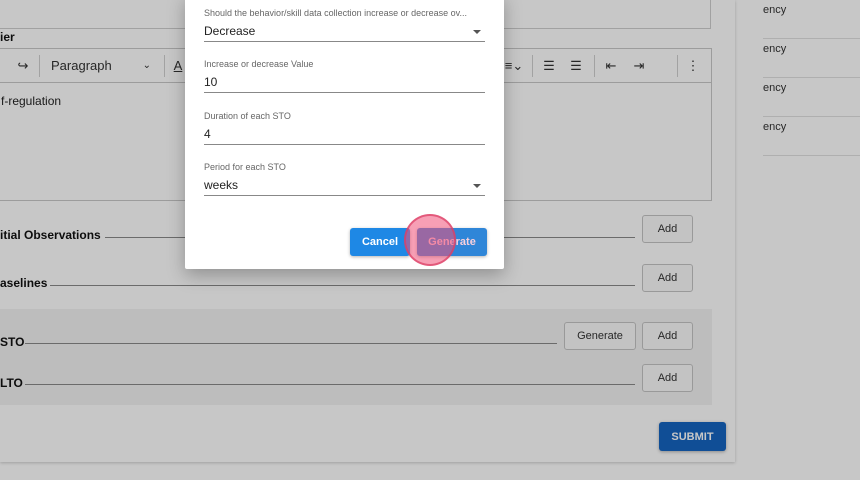  I want to click on direction-value: Decrease, so click(344, 33).